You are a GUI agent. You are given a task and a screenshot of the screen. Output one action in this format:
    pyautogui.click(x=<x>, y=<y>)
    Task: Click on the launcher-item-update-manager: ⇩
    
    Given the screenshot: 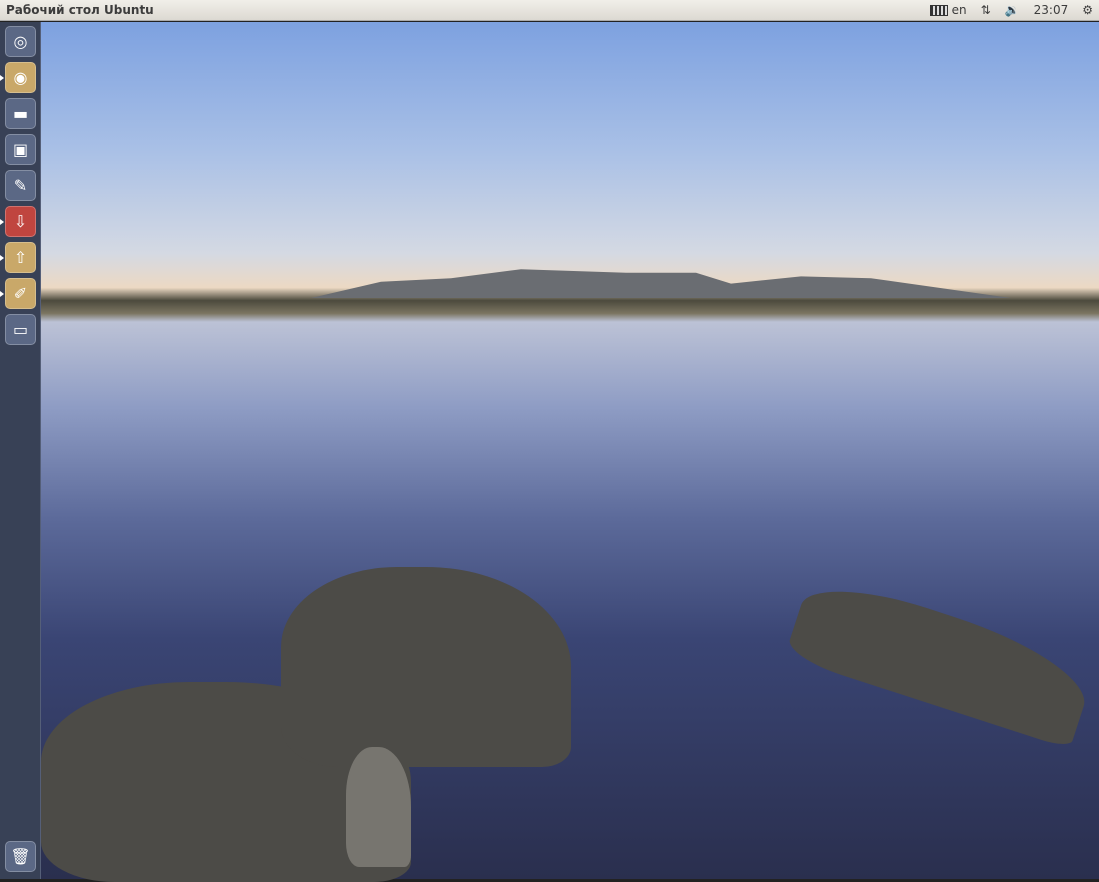 What is the action you would take?
    pyautogui.click(x=20, y=221)
    